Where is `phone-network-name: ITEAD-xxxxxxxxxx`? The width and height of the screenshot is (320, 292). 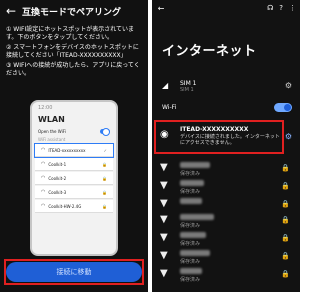 phone-network-name: ITEAD-xxxxxxxxxx is located at coordinates (67, 150).